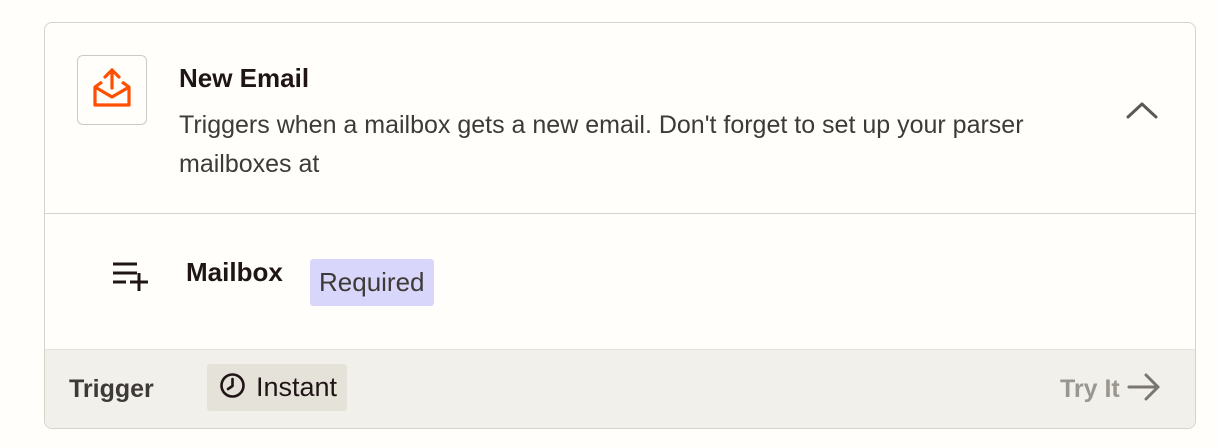  I want to click on app-icon, so click(112, 90).